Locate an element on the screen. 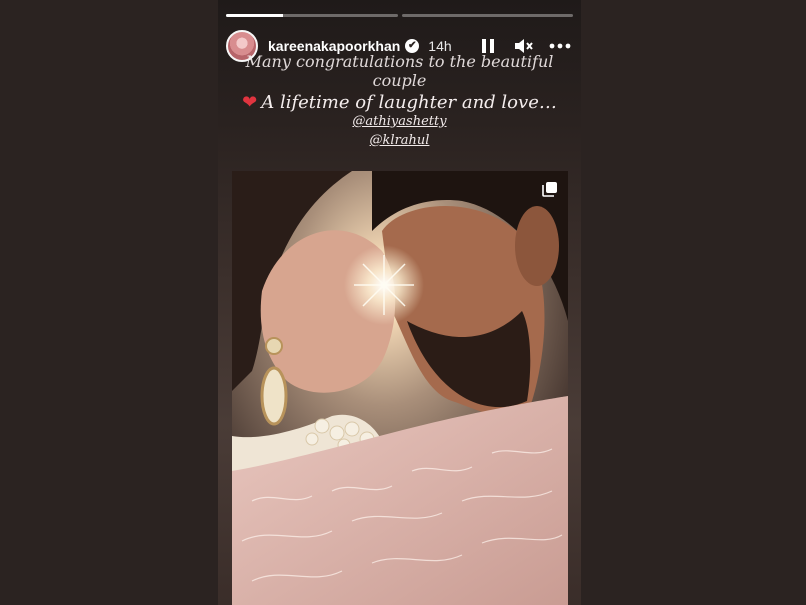  mention-athiyashetty: @athiyashetty is located at coordinates (399, 121).